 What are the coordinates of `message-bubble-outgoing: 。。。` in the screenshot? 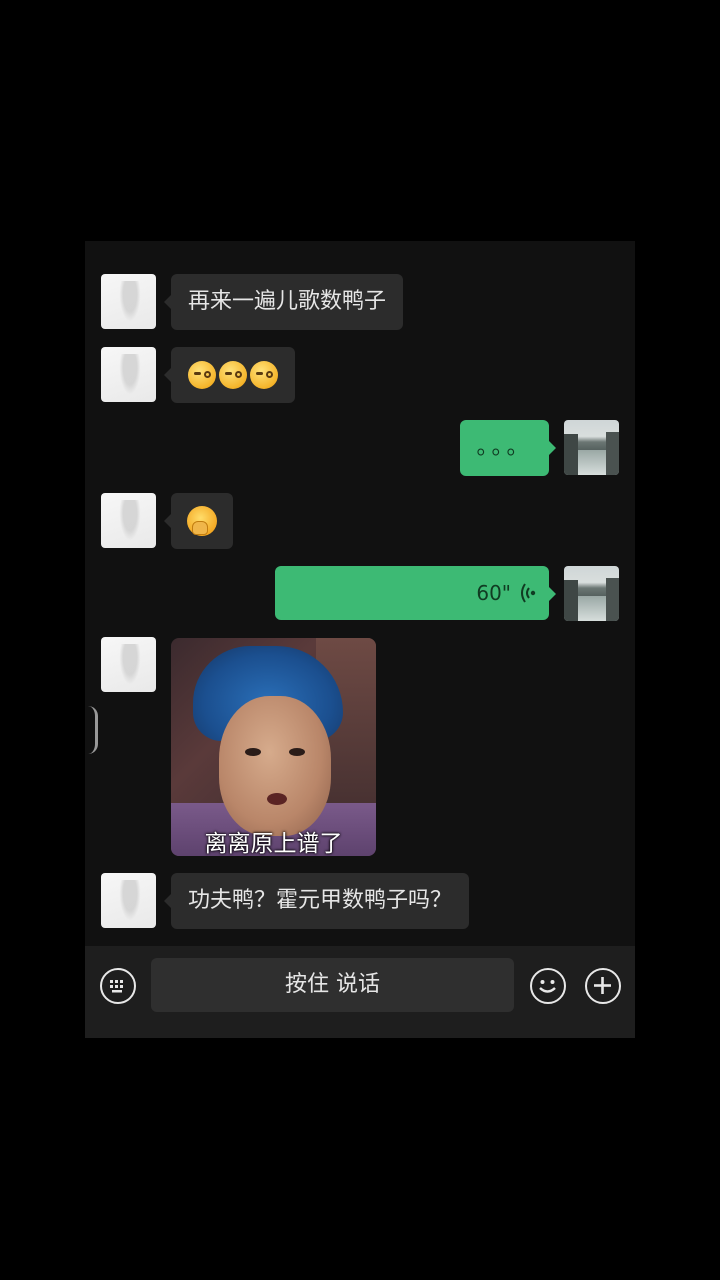 It's located at (508, 448).